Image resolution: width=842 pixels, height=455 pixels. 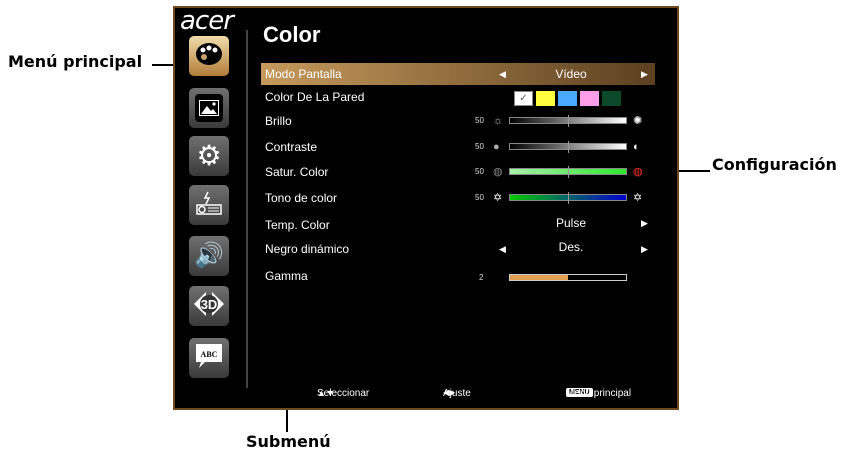 I want to click on row-value: 2, so click(x=481, y=277).